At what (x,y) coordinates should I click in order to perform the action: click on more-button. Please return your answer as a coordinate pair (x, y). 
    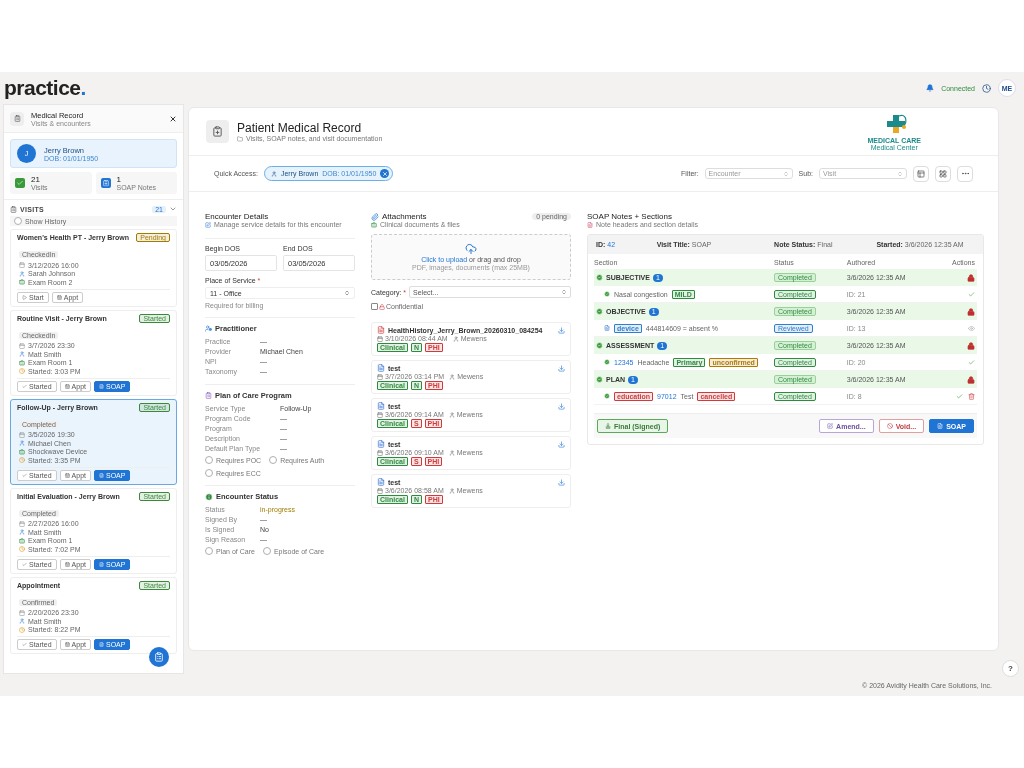
    Looking at the image, I should click on (965, 173).